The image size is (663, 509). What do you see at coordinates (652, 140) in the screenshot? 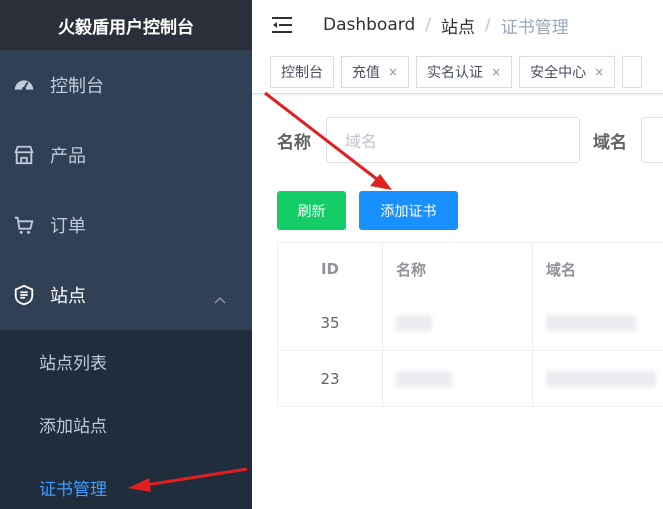
I see `domain-input` at bounding box center [652, 140].